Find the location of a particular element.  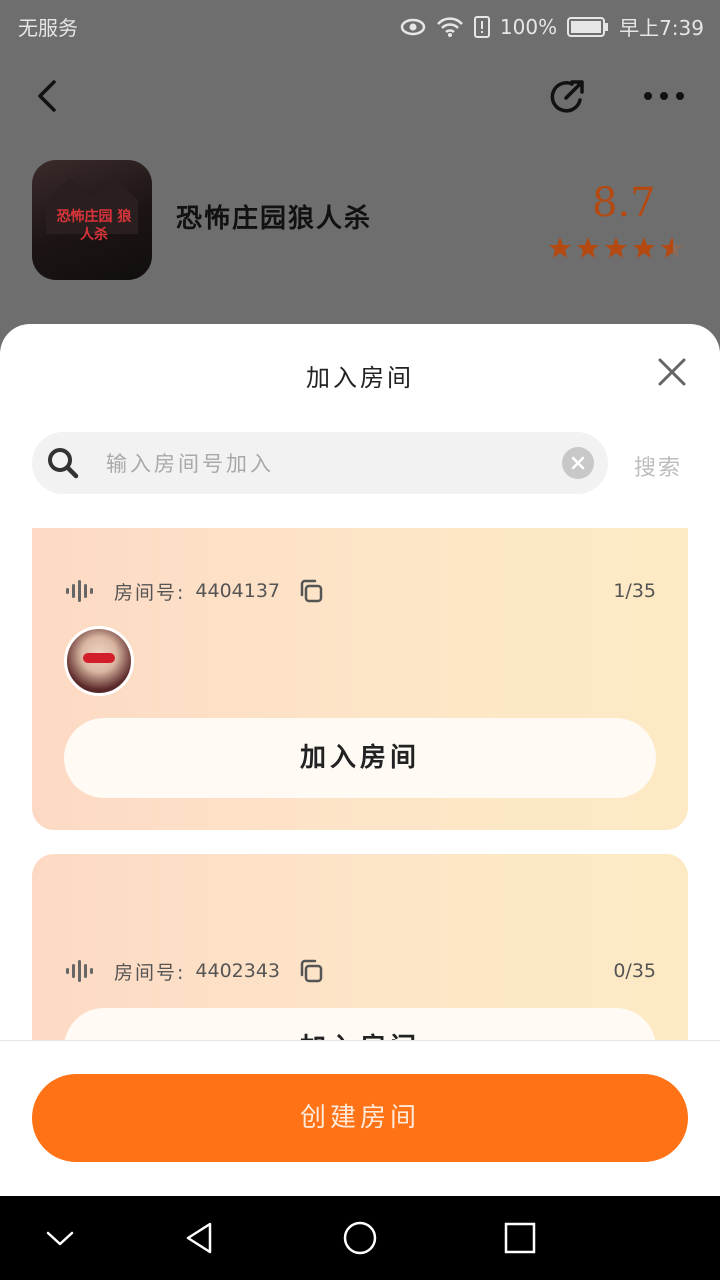

home-circle-icon is located at coordinates (360, 1238).